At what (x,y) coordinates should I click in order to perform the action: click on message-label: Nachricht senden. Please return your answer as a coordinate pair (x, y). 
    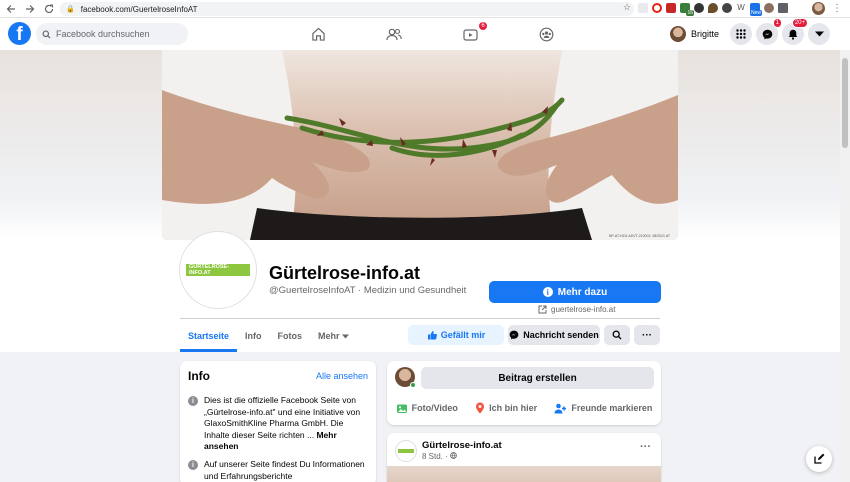
    Looking at the image, I should click on (561, 335).